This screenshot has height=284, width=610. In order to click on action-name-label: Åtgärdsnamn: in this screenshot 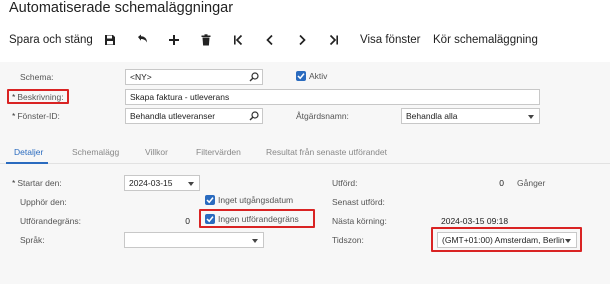, I will do `click(322, 116)`.